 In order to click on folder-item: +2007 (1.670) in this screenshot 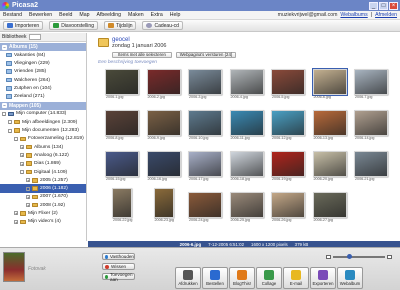, I will do `click(43, 197)`.